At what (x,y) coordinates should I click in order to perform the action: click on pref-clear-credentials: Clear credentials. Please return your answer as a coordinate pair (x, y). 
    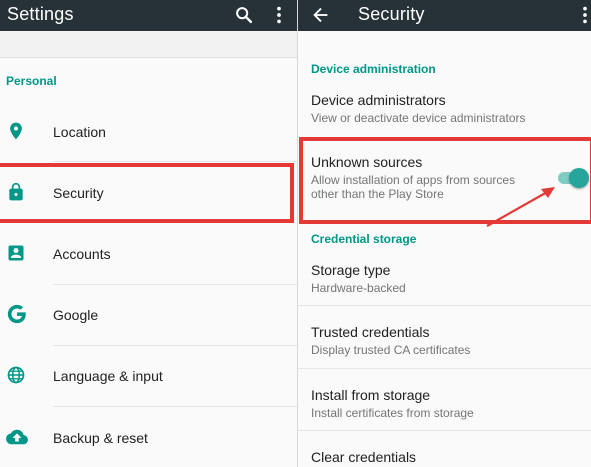
    Looking at the image, I should click on (446, 457).